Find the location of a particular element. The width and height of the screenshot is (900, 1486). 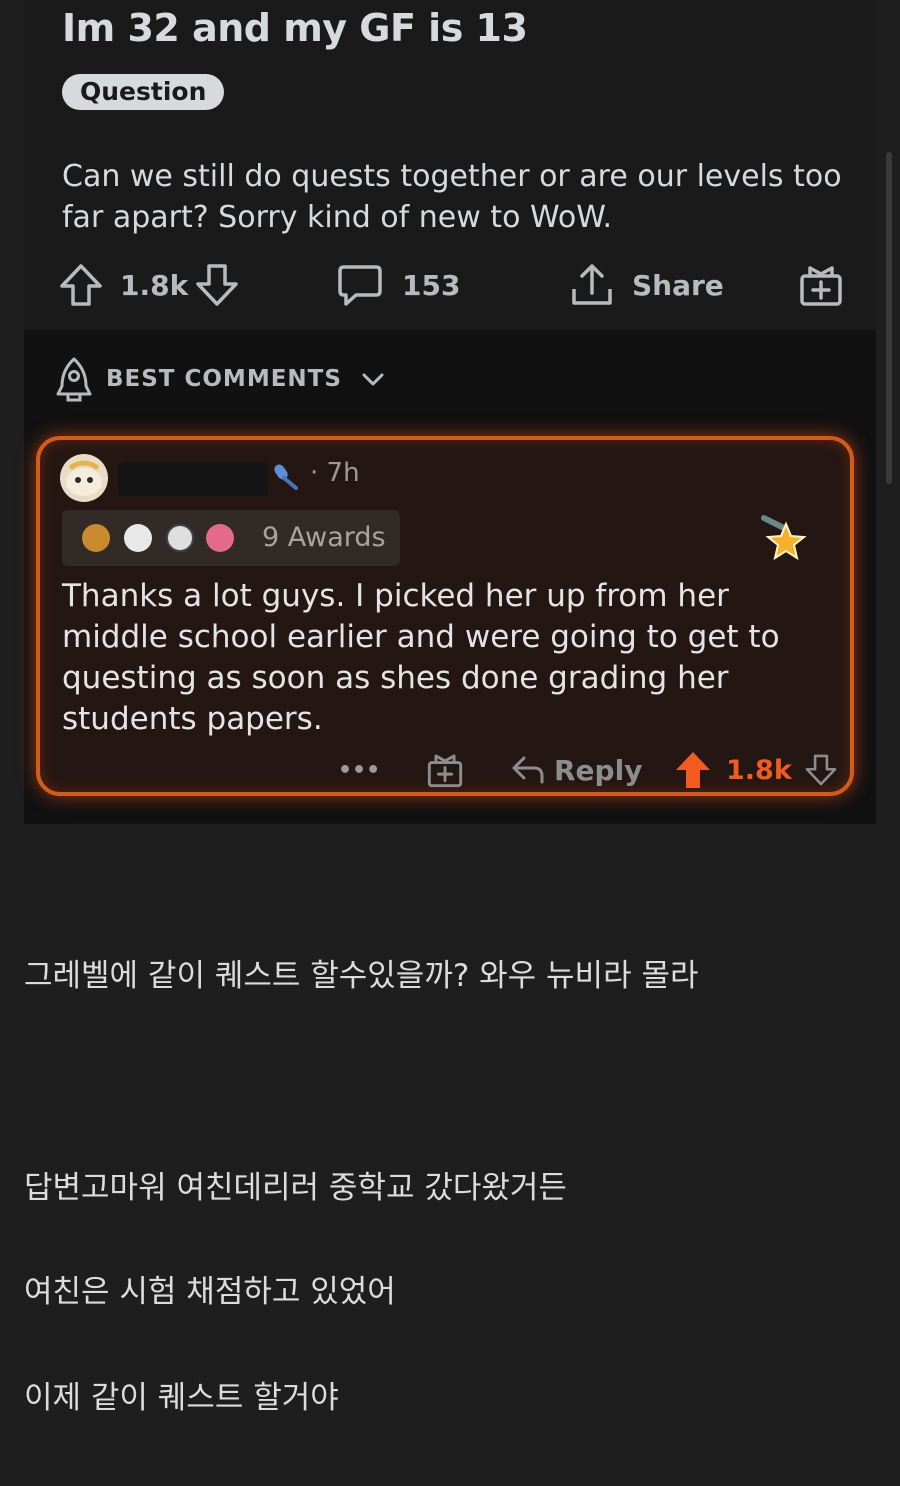

snoo-avatar-icon is located at coordinates (84, 478).